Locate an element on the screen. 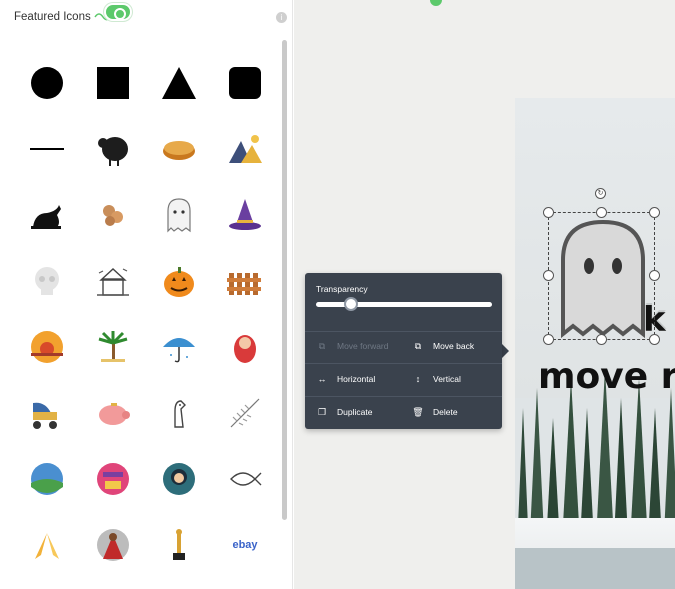 This screenshot has width=675, height=589. flip-vertical-button: ↕ Vertical is located at coordinates (436, 379).